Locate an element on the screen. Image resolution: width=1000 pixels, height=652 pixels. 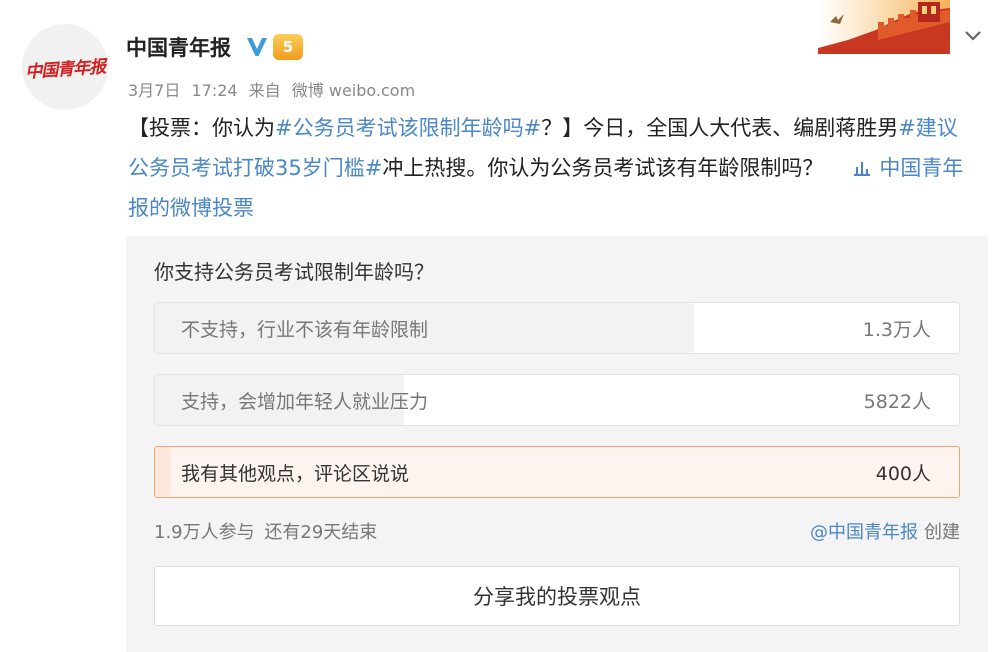
post-meta: 3月7日 17:24 来自 微博 weibo.com is located at coordinates (274, 89).